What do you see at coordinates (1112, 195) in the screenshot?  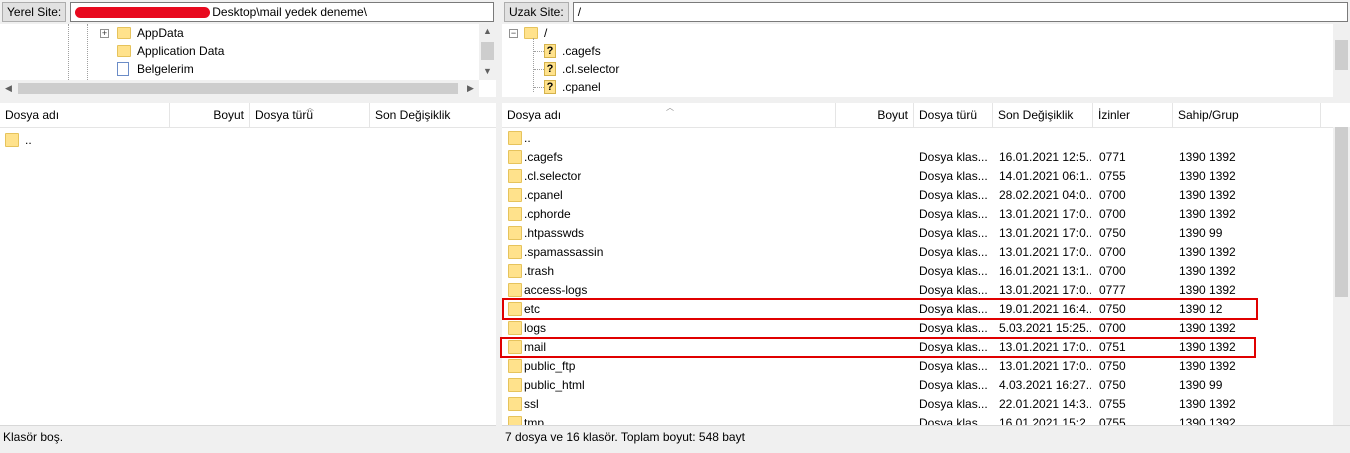 I see `file-perms: 0700` at bounding box center [1112, 195].